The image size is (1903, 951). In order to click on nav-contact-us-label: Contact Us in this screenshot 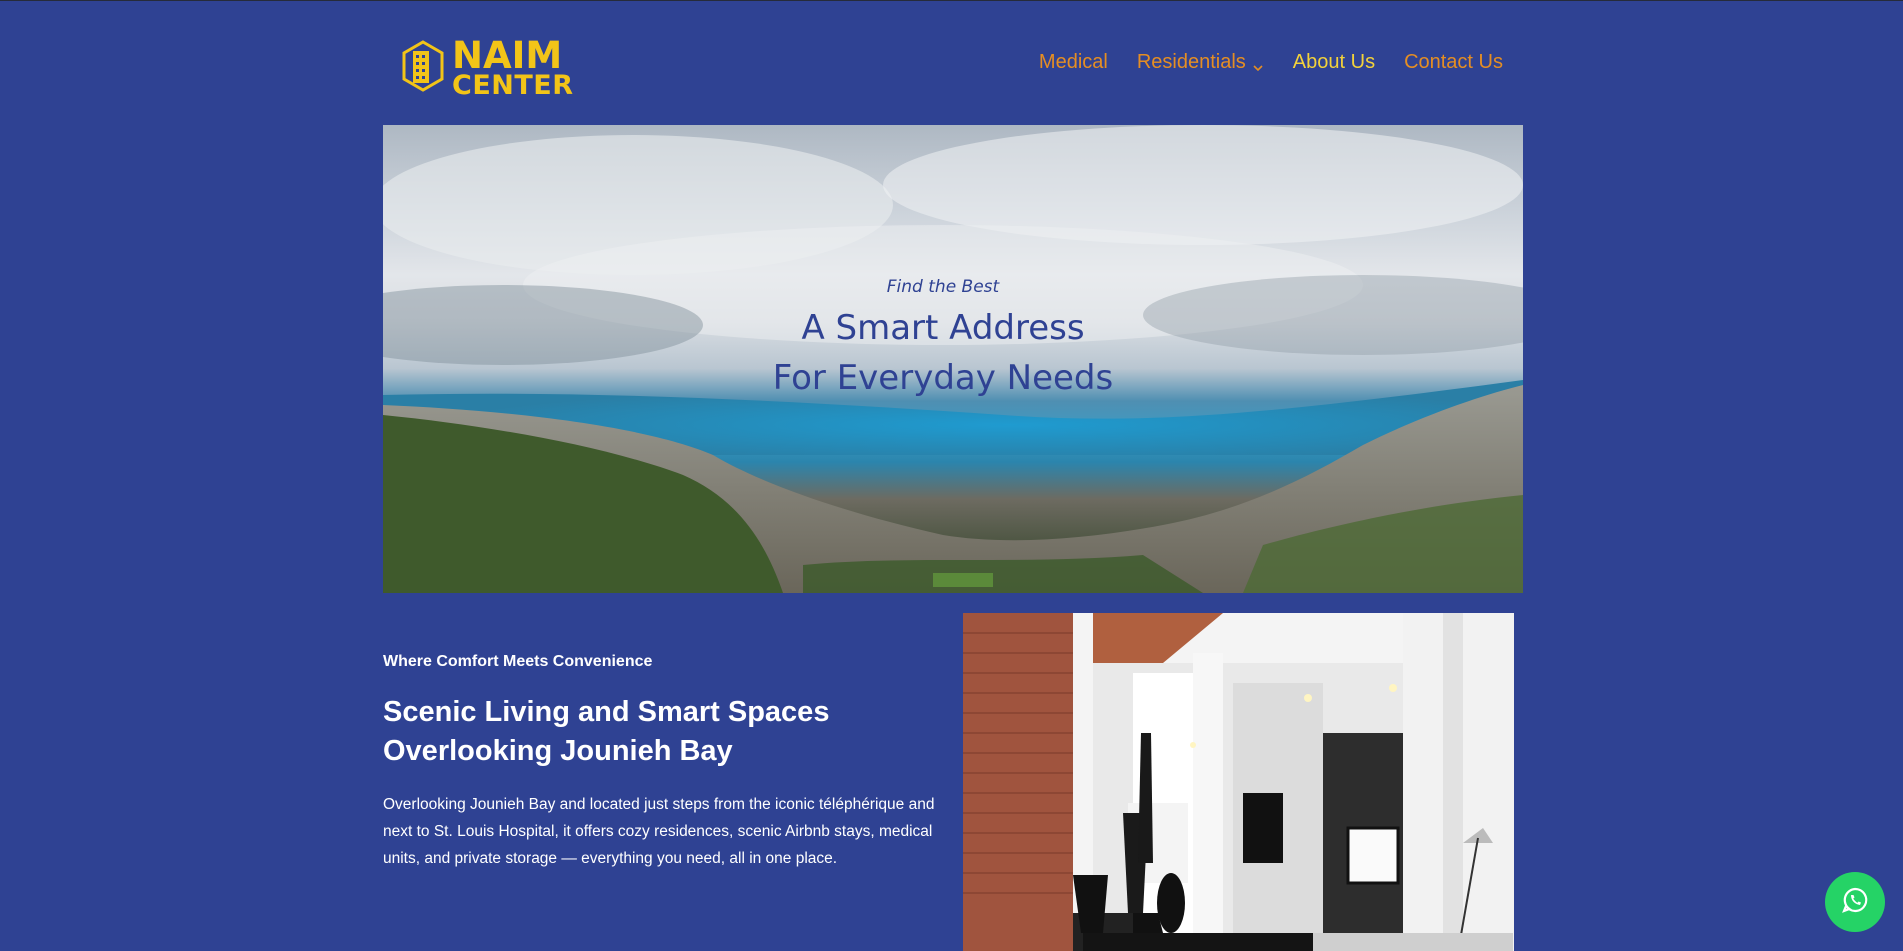, I will do `click(1453, 62)`.